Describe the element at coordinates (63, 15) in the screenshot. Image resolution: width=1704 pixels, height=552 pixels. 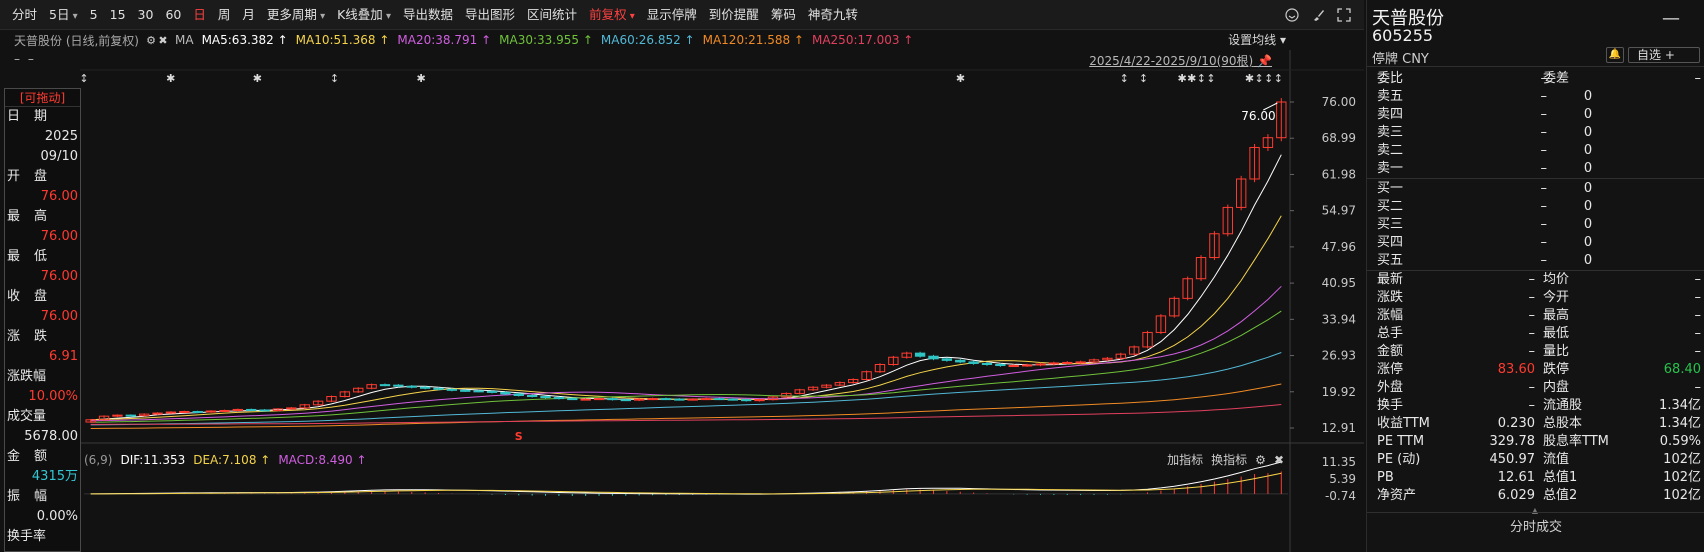
I see `toolbar-item-1: 5日` at that location.